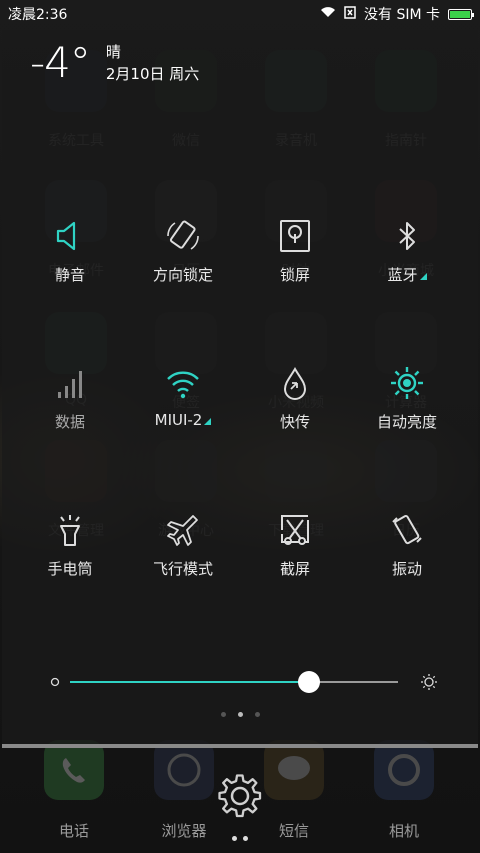  I want to click on toggle-lock-screen: 锁屏, so click(295, 251).